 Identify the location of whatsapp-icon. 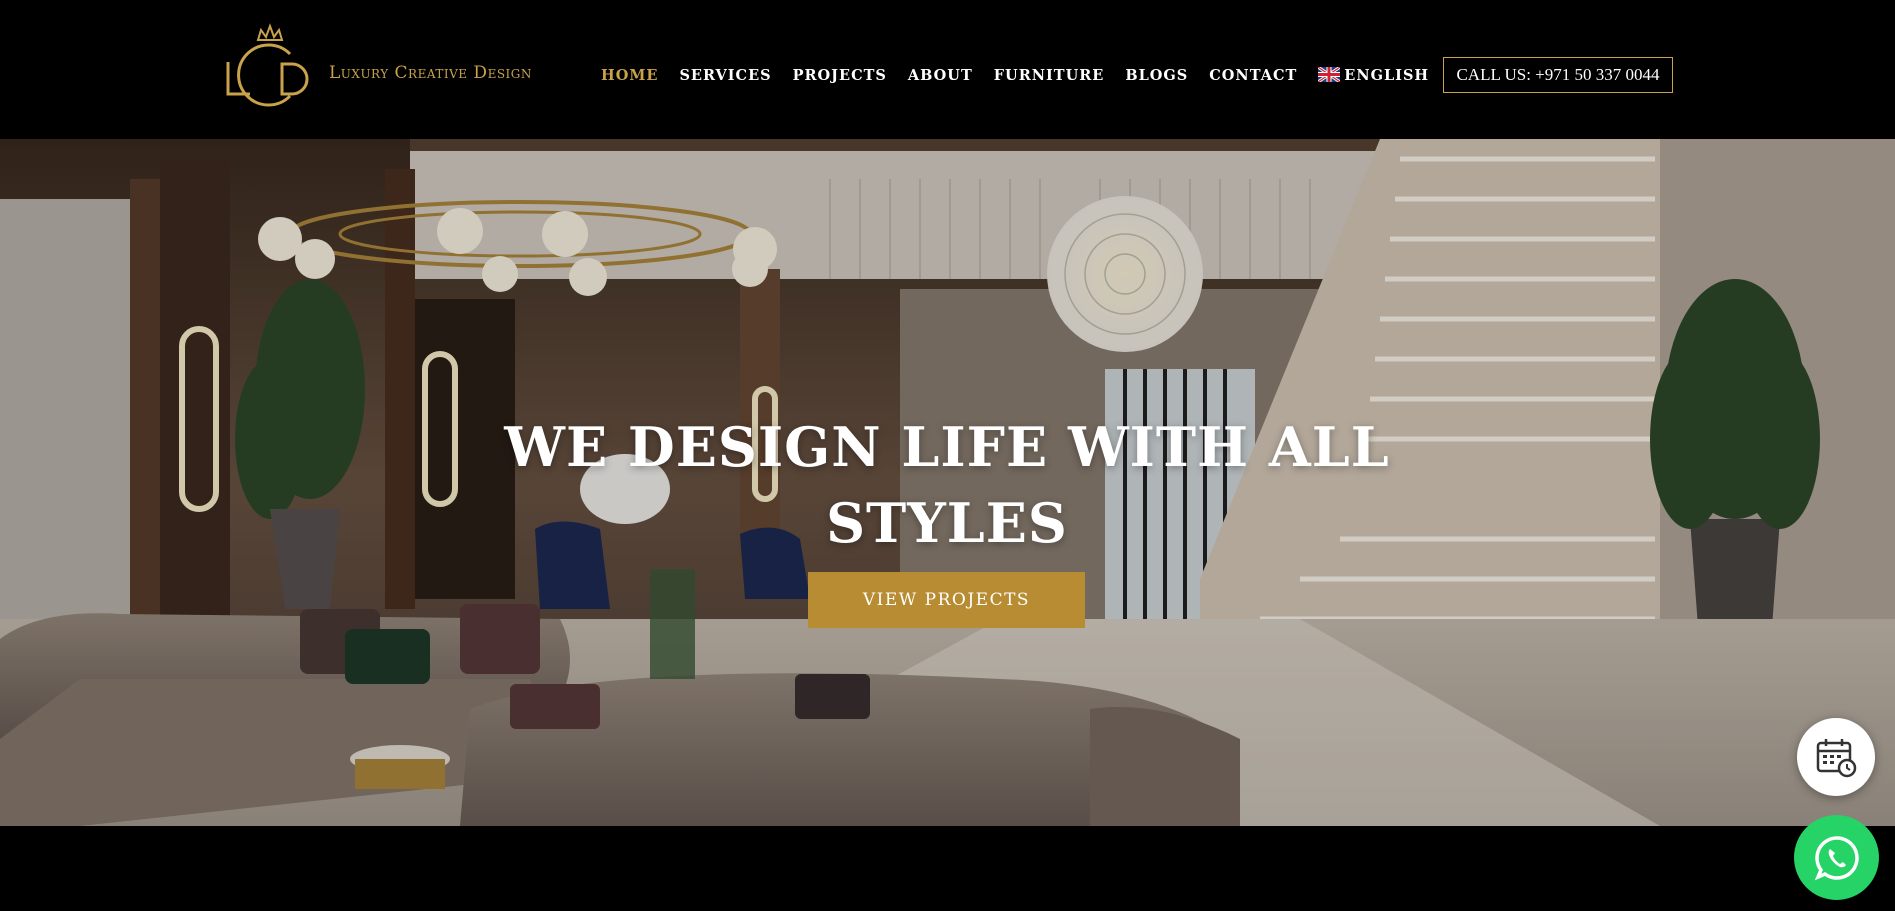
(1836, 857).